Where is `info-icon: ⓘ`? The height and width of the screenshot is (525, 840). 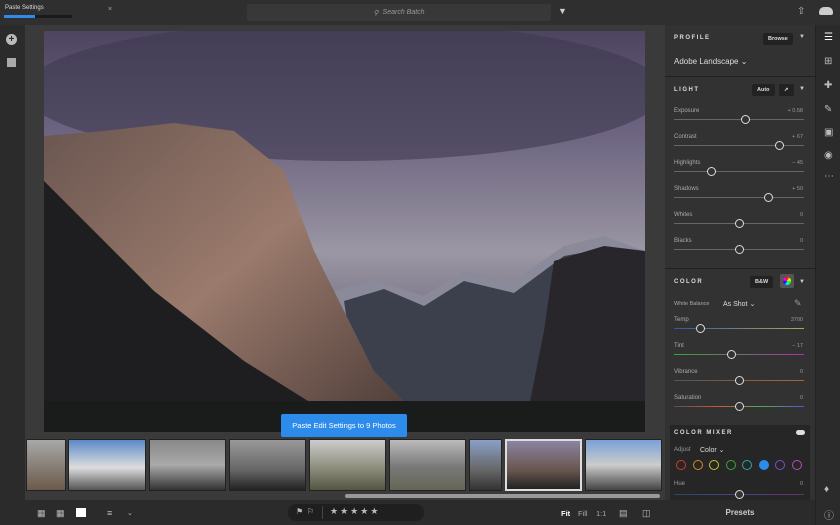 info-icon: ⓘ is located at coordinates (829, 514).